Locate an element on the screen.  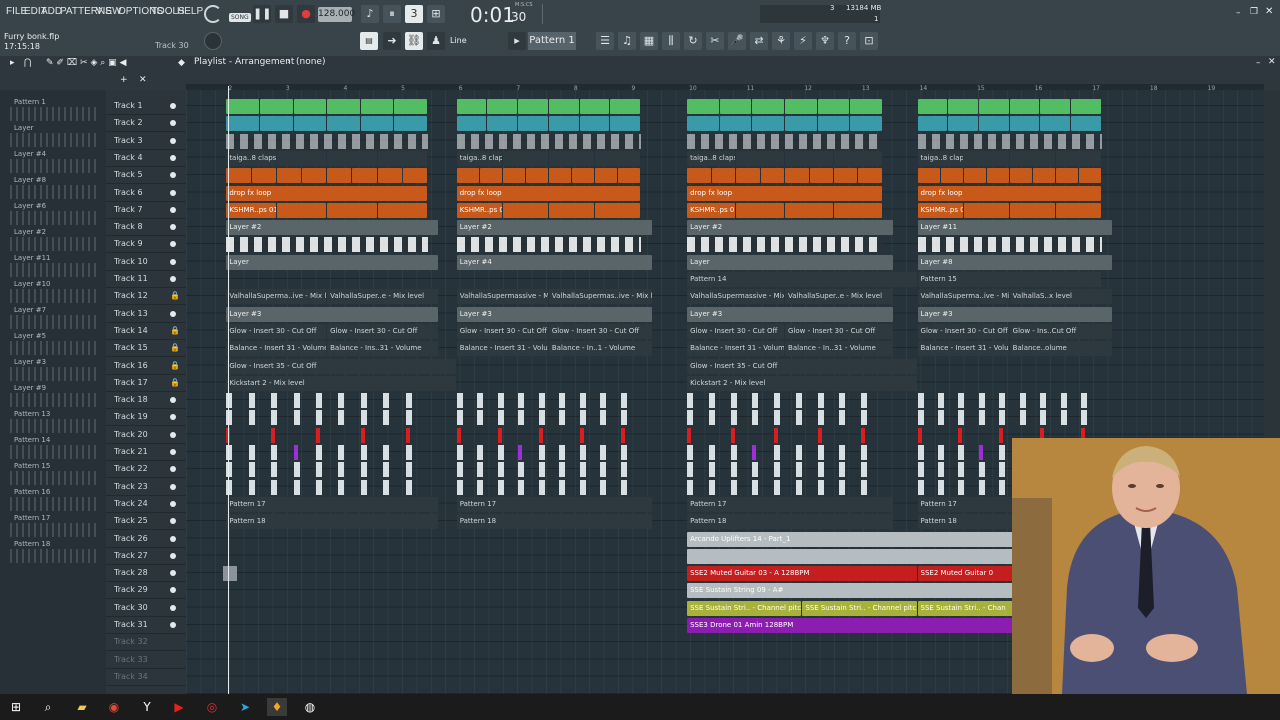
arrangement-clip: Pattern 17 is located at coordinates (790, 504).